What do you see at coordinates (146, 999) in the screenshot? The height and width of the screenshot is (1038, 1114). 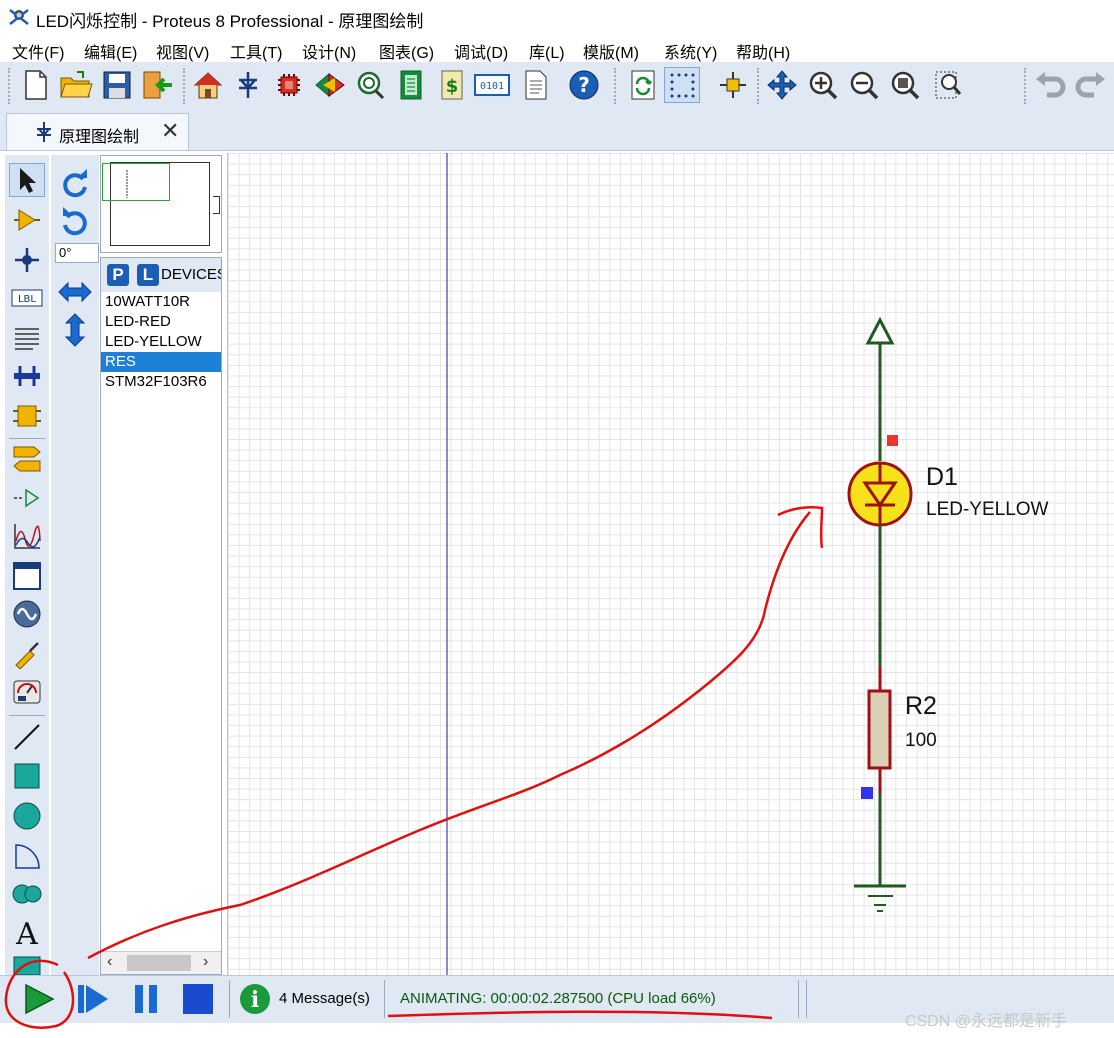 I see `pause-simulation-icon` at bounding box center [146, 999].